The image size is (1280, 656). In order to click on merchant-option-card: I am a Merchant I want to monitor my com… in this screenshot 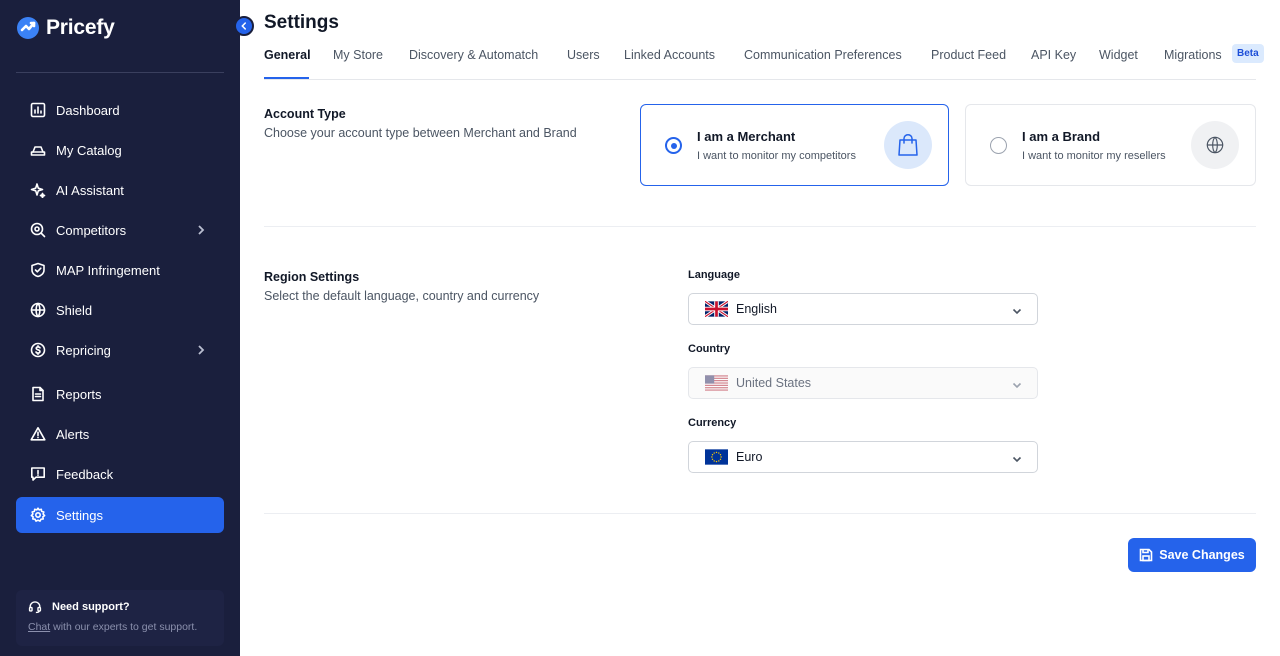, I will do `click(794, 145)`.